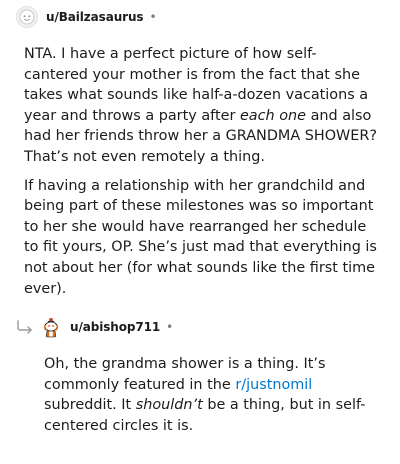 Image resolution: width=400 pixels, height=464 pixels. What do you see at coordinates (169, 405) in the screenshot?
I see `emphasized-text: shouldn’t` at bounding box center [169, 405].